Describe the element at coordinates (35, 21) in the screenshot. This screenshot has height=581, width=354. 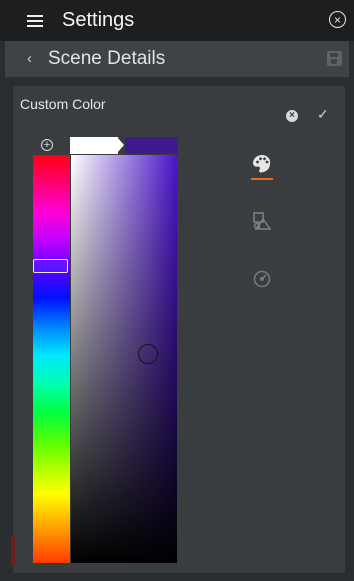
I see `hamburger-icon` at that location.